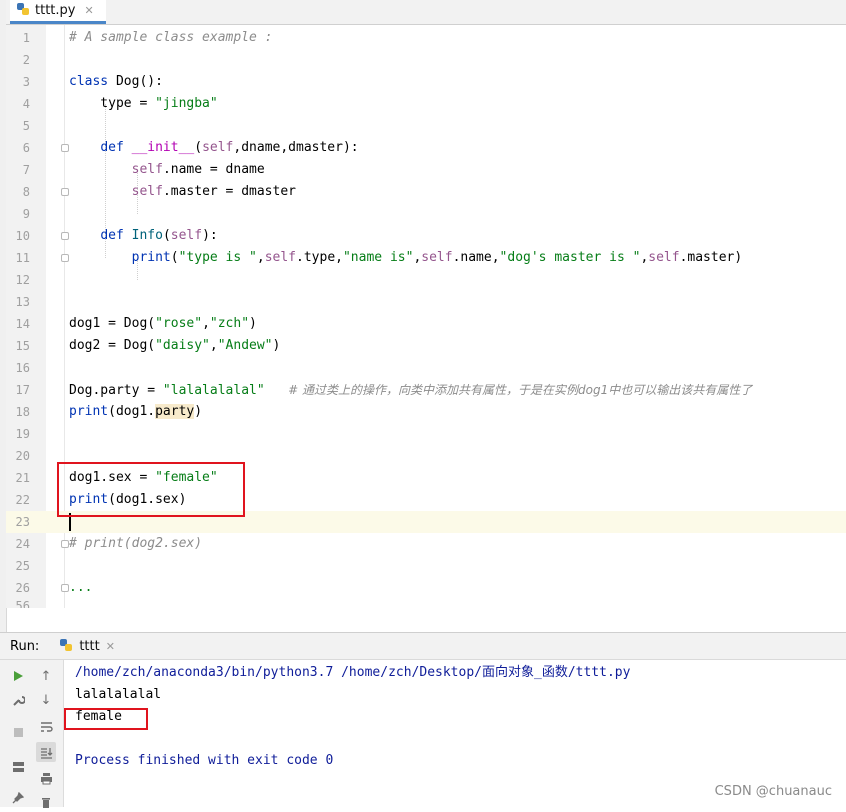 The image size is (846, 812). I want to click on code-line: 7 self.name = dname, so click(426, 170).